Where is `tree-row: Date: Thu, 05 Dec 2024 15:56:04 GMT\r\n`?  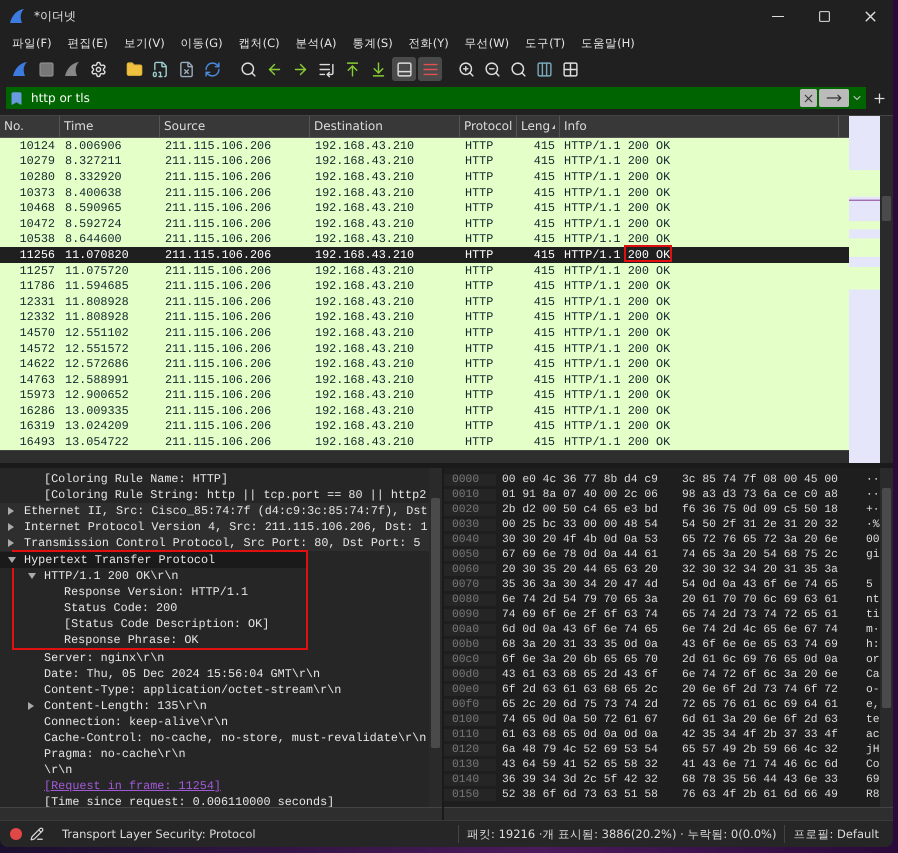
tree-row: Date: Thu, 05 Dec 2024 15:56:04 GMT\r\n is located at coordinates (214, 674).